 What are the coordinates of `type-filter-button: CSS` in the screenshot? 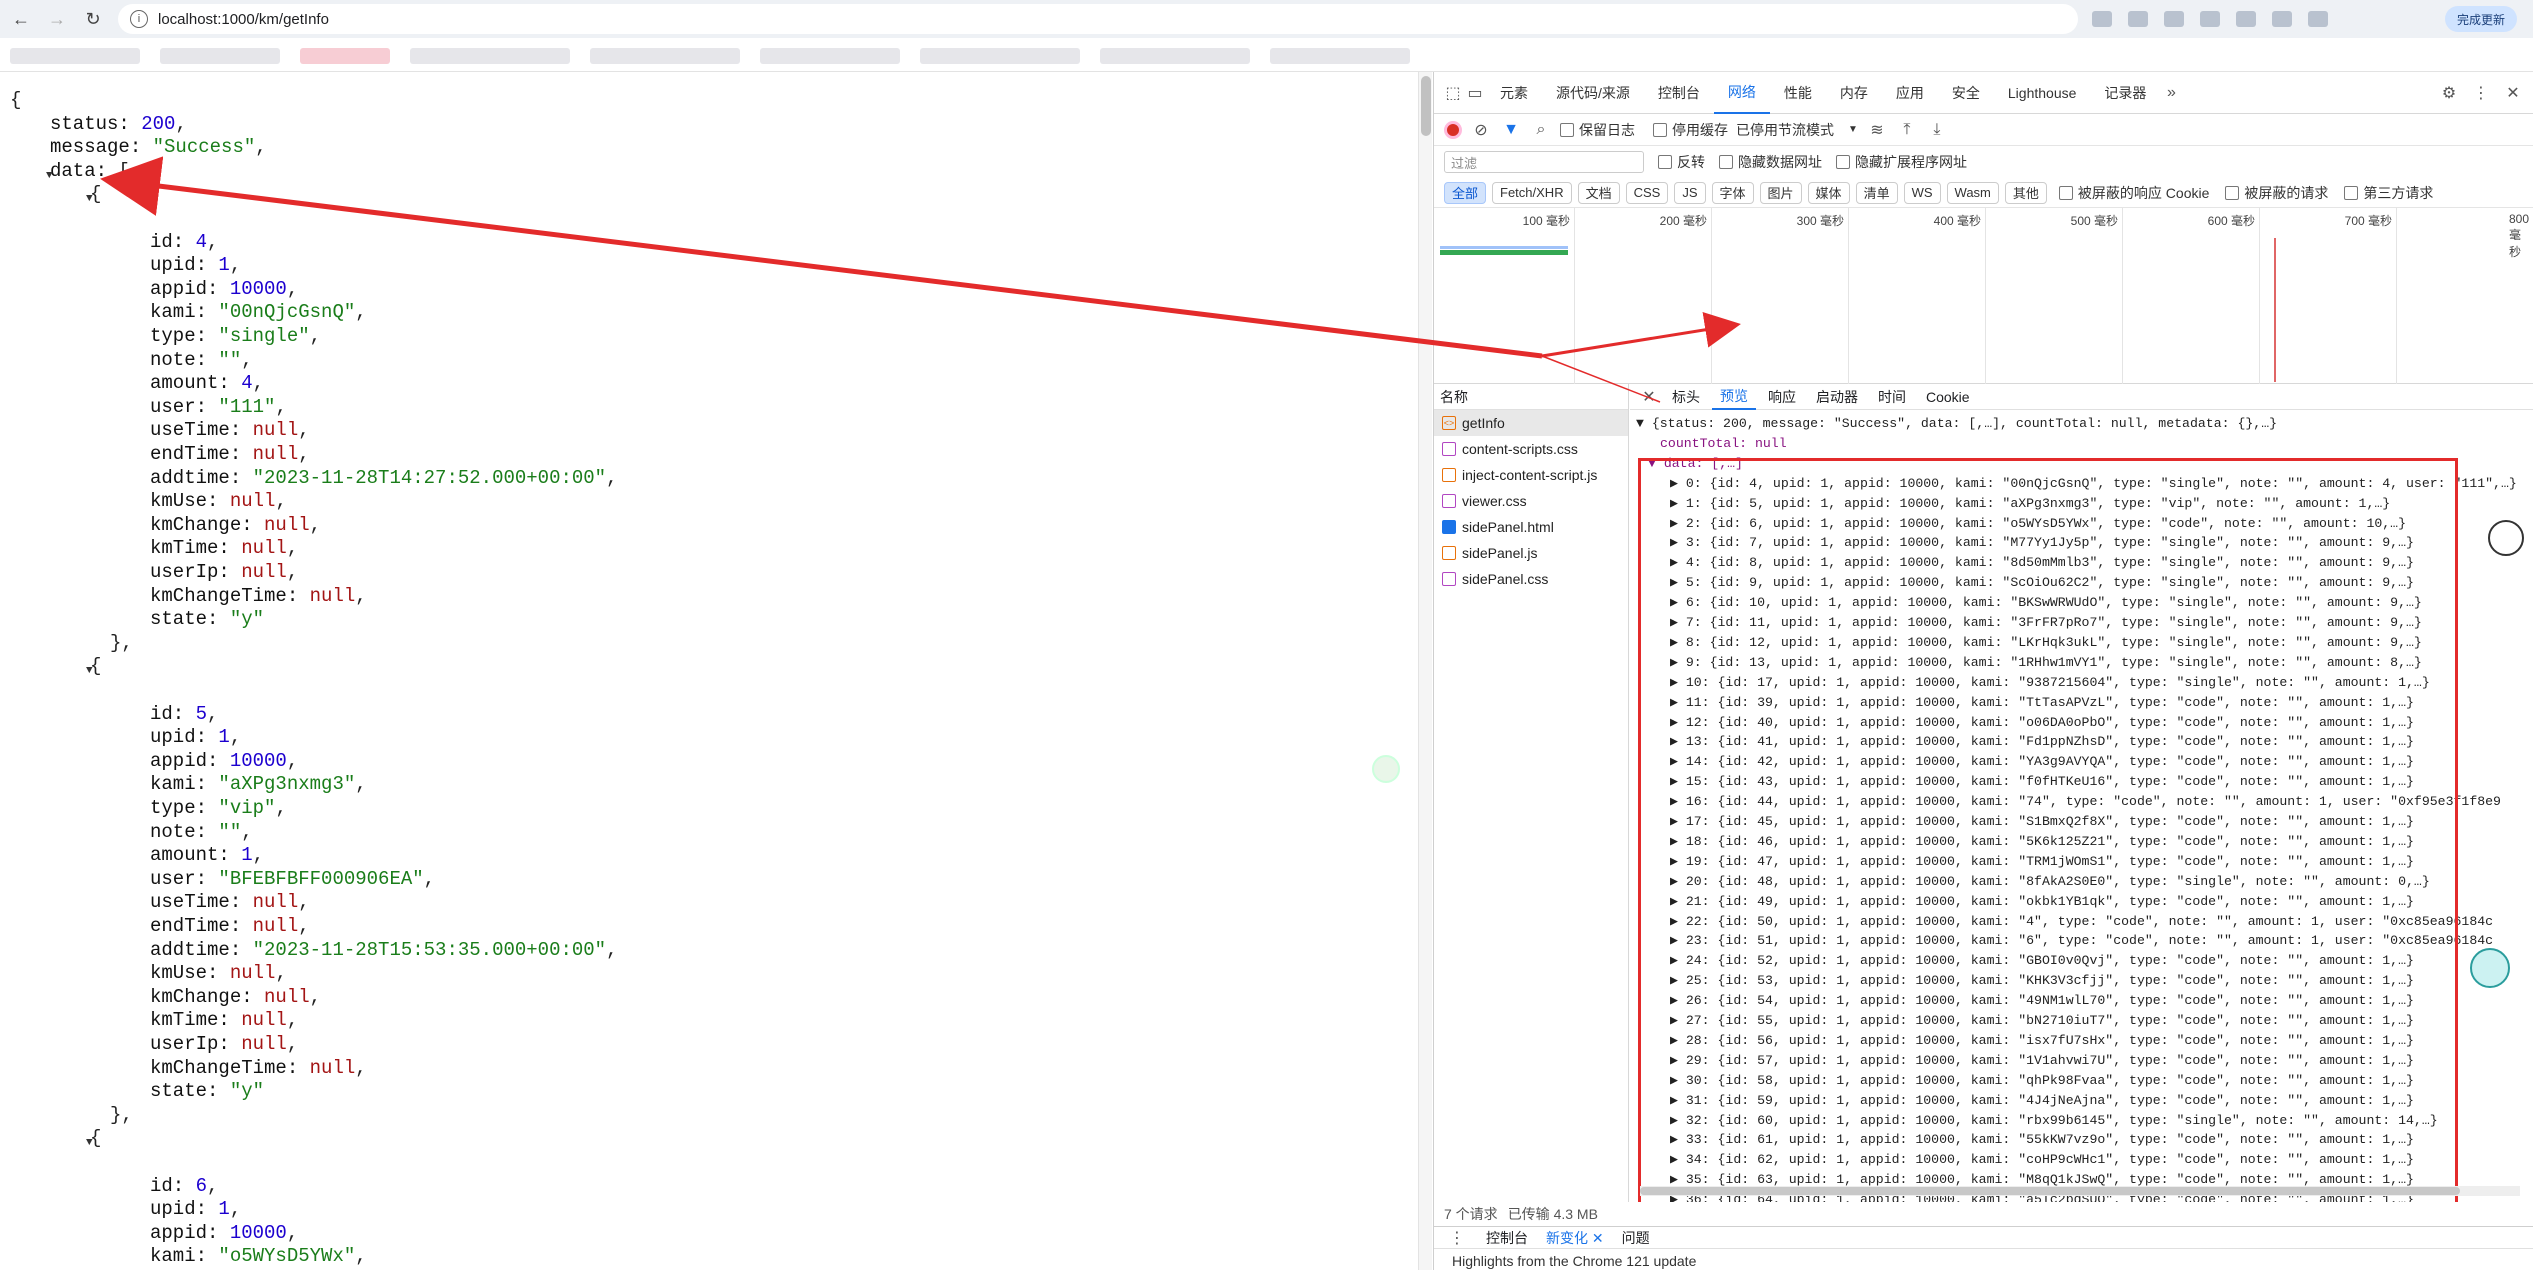 It's located at (1647, 192).